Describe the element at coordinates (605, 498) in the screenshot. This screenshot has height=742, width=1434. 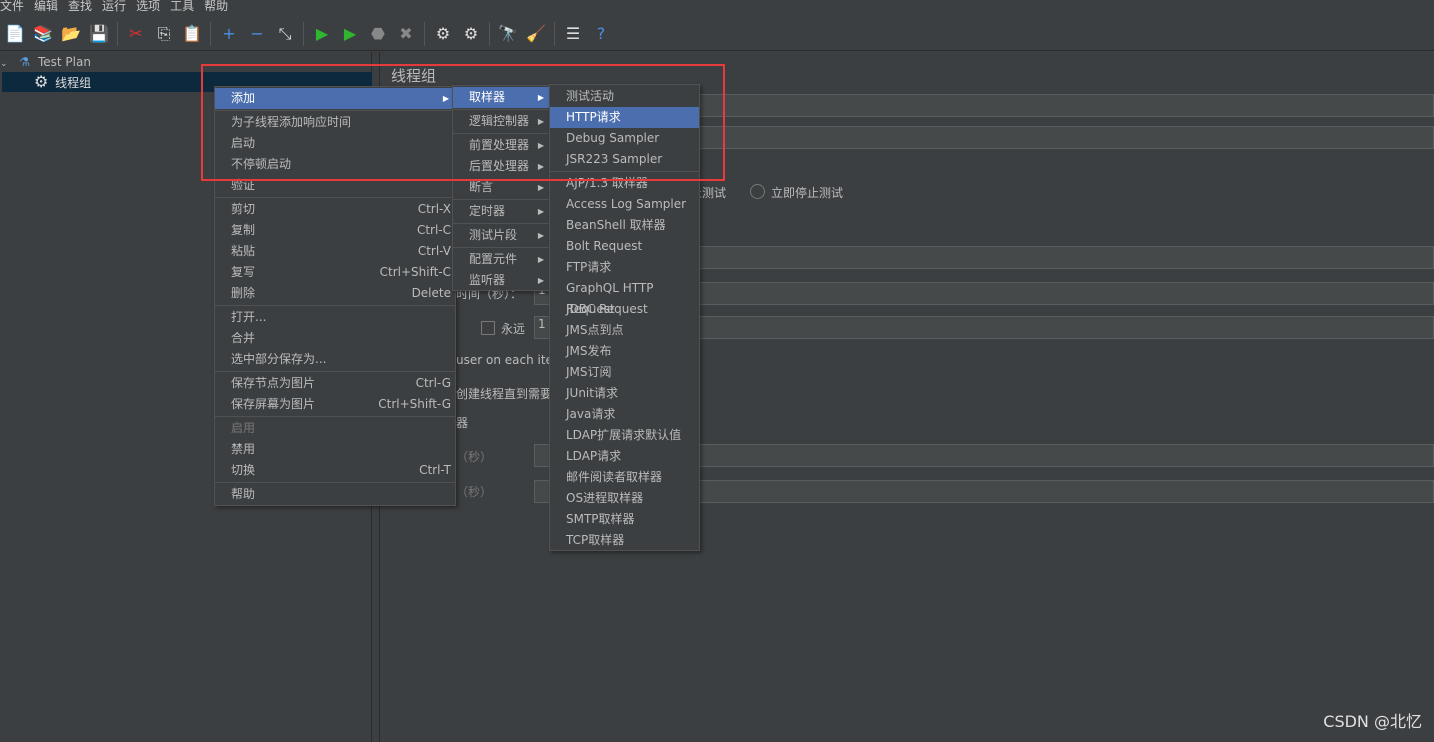
I see `menu-item-label: OS进程取样器` at that location.